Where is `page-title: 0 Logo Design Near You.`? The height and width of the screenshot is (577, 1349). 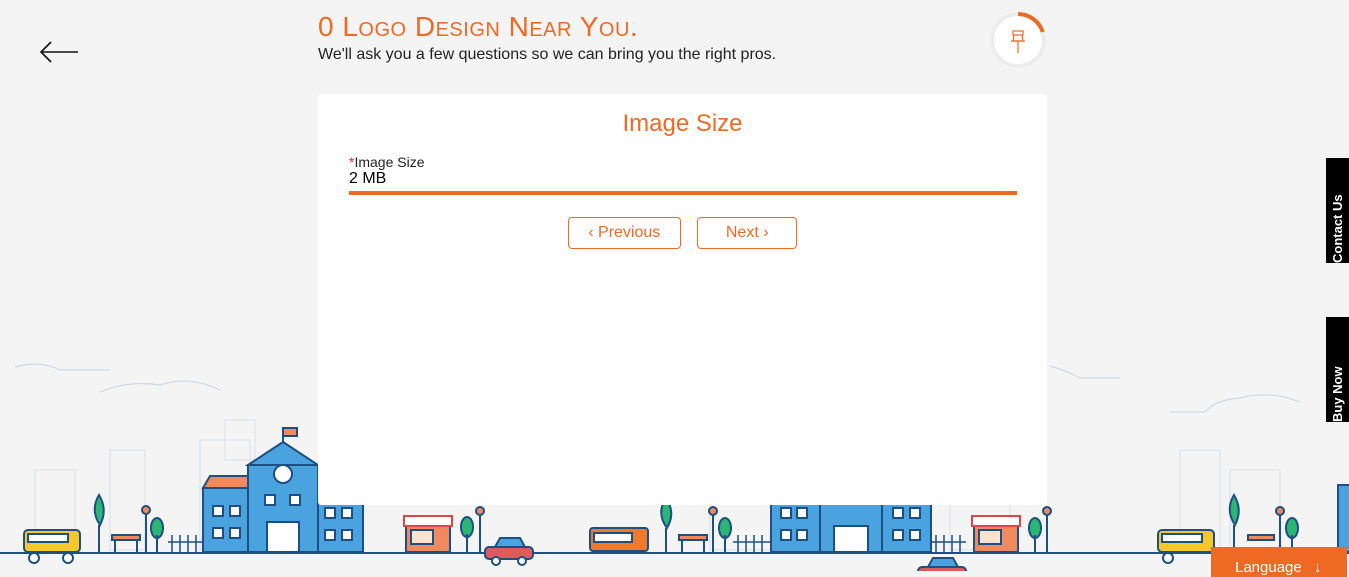
page-title: 0 Logo Design Near You. is located at coordinates (478, 26).